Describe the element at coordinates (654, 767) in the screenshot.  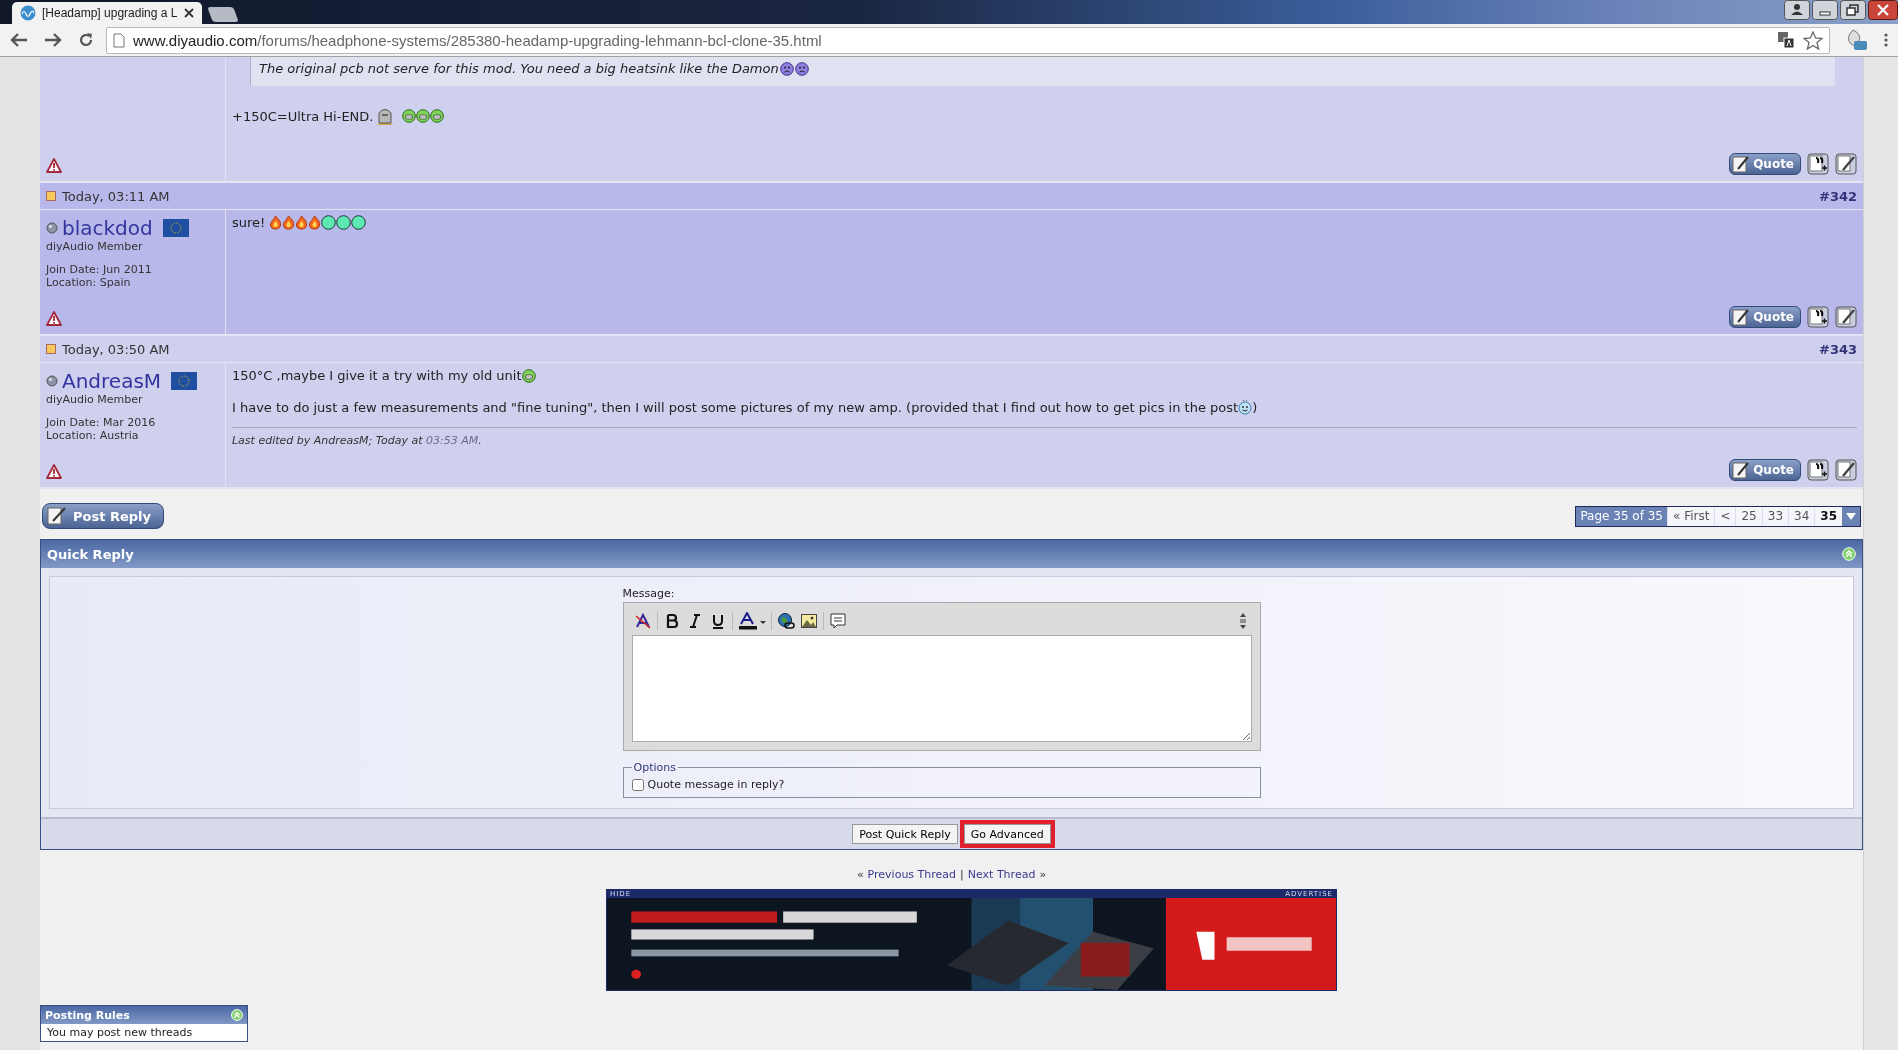
I see `group-title: Options` at that location.